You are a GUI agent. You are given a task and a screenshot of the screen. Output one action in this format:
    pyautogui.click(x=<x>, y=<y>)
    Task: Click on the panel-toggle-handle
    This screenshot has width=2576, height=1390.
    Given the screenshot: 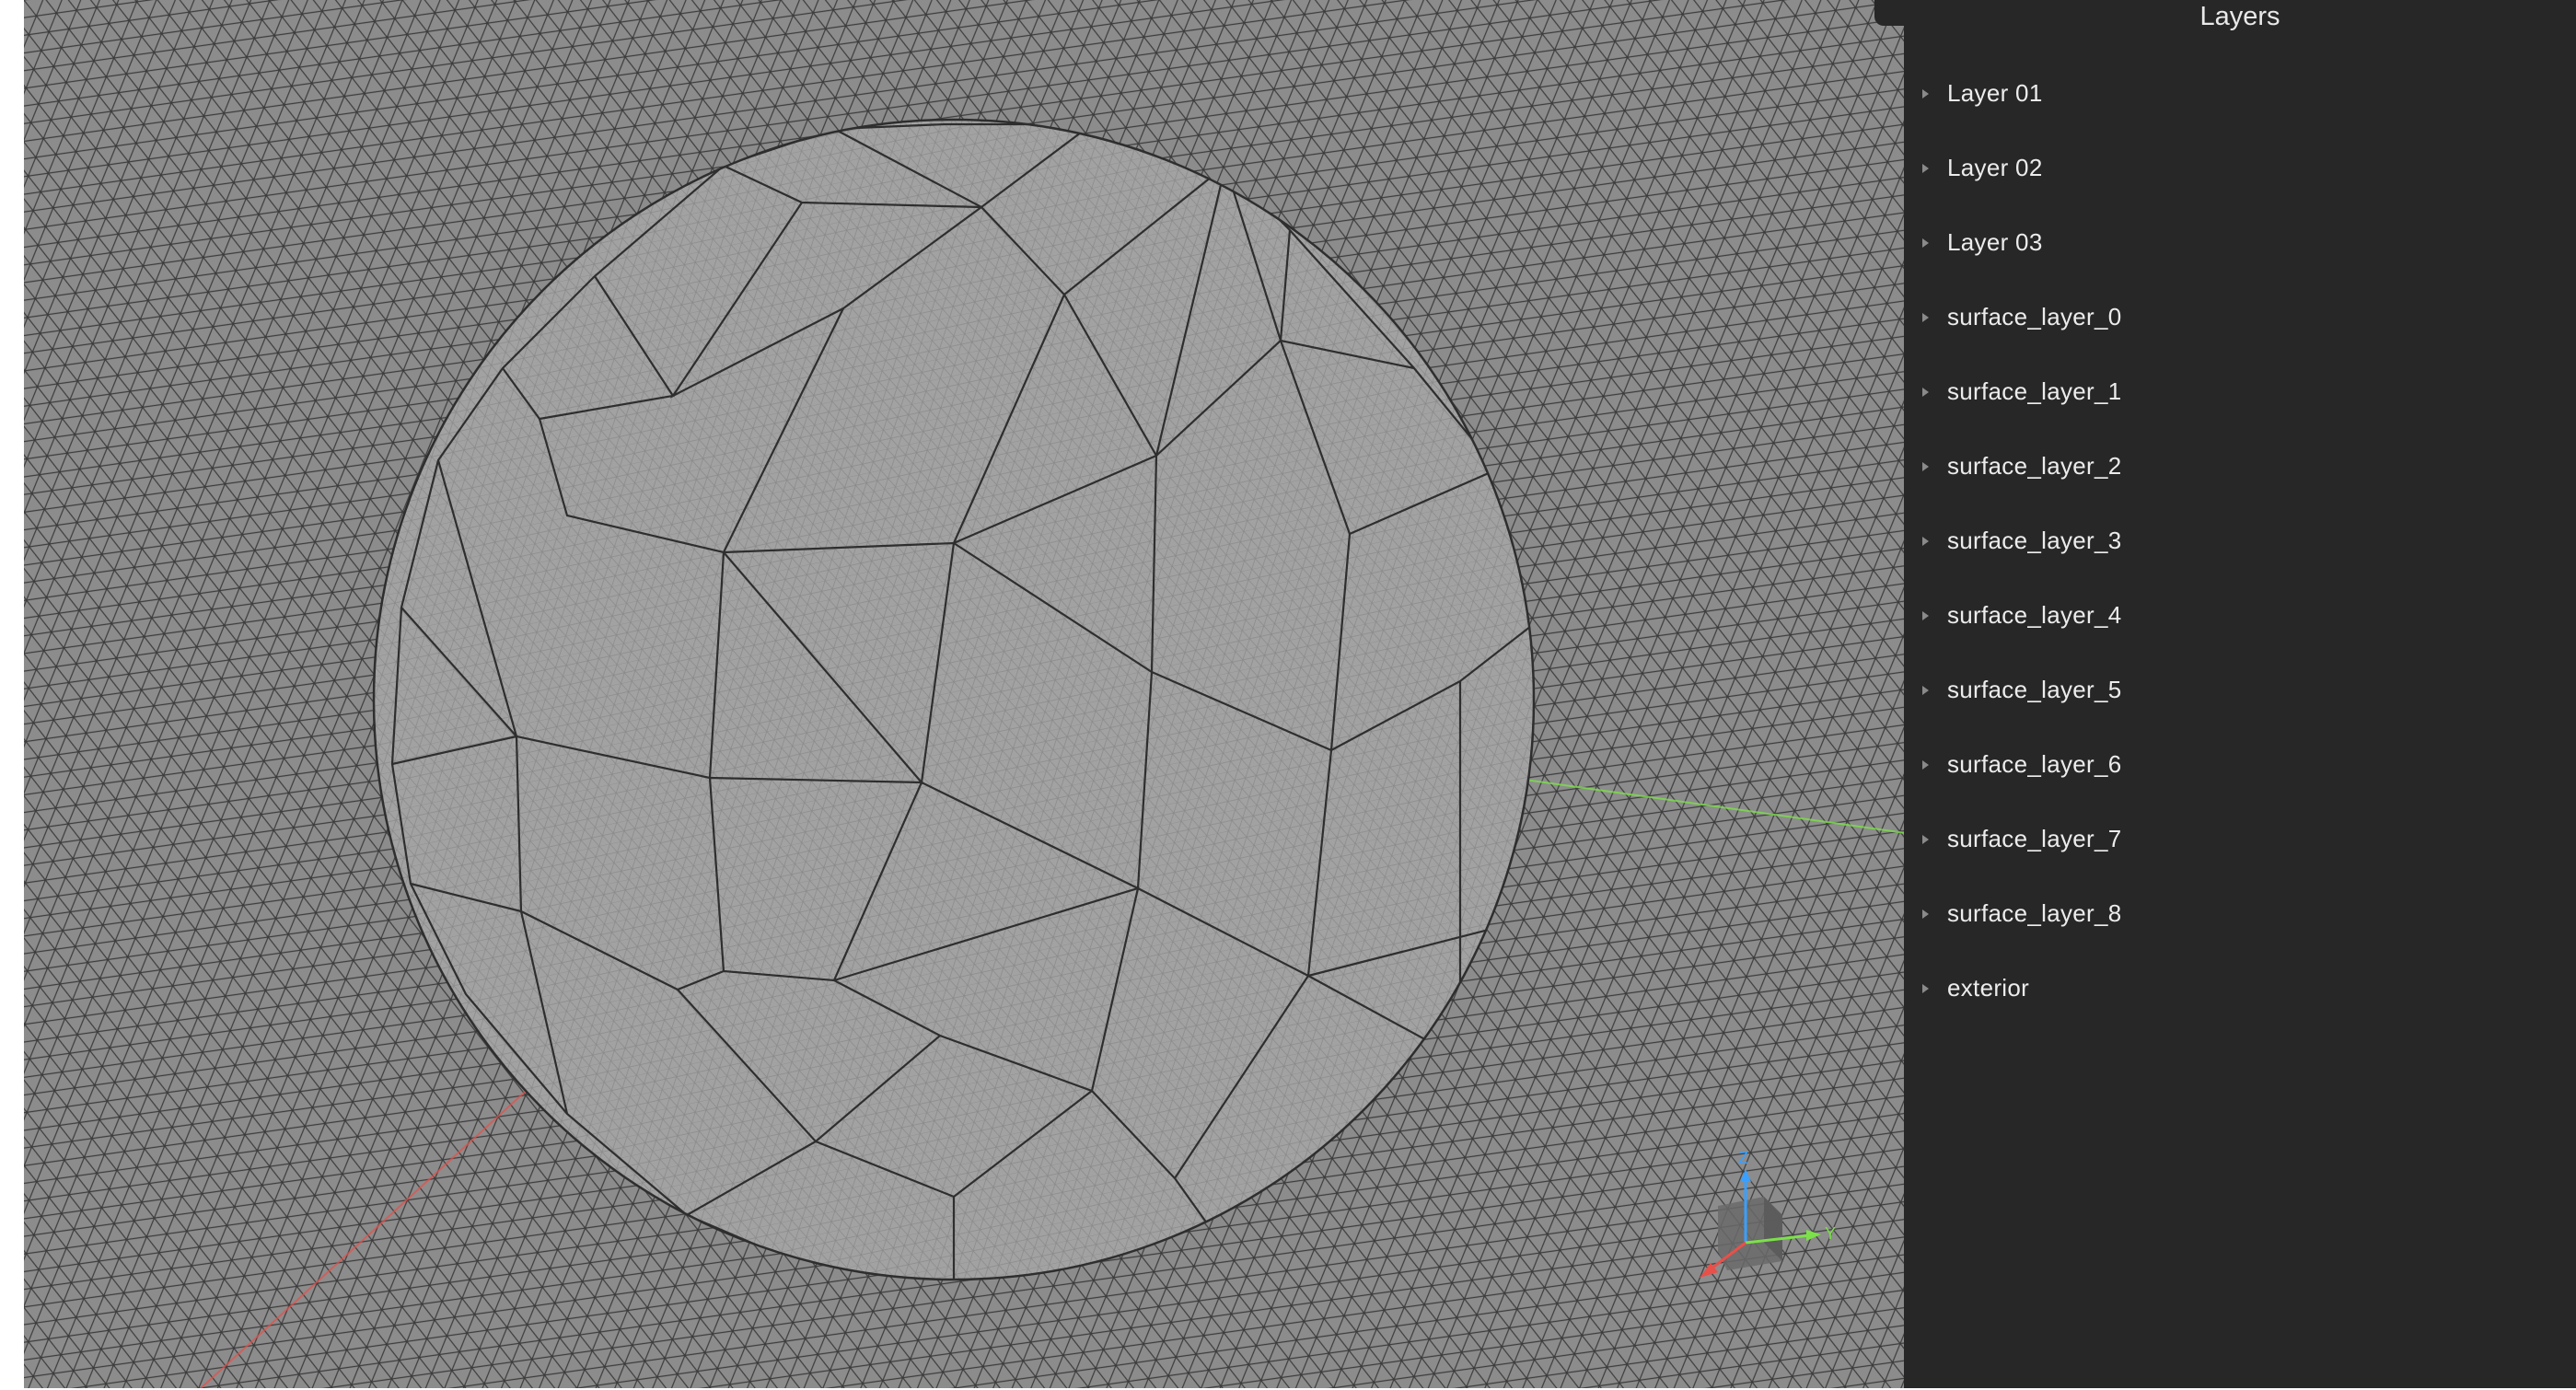 What is the action you would take?
    pyautogui.click(x=1889, y=13)
    